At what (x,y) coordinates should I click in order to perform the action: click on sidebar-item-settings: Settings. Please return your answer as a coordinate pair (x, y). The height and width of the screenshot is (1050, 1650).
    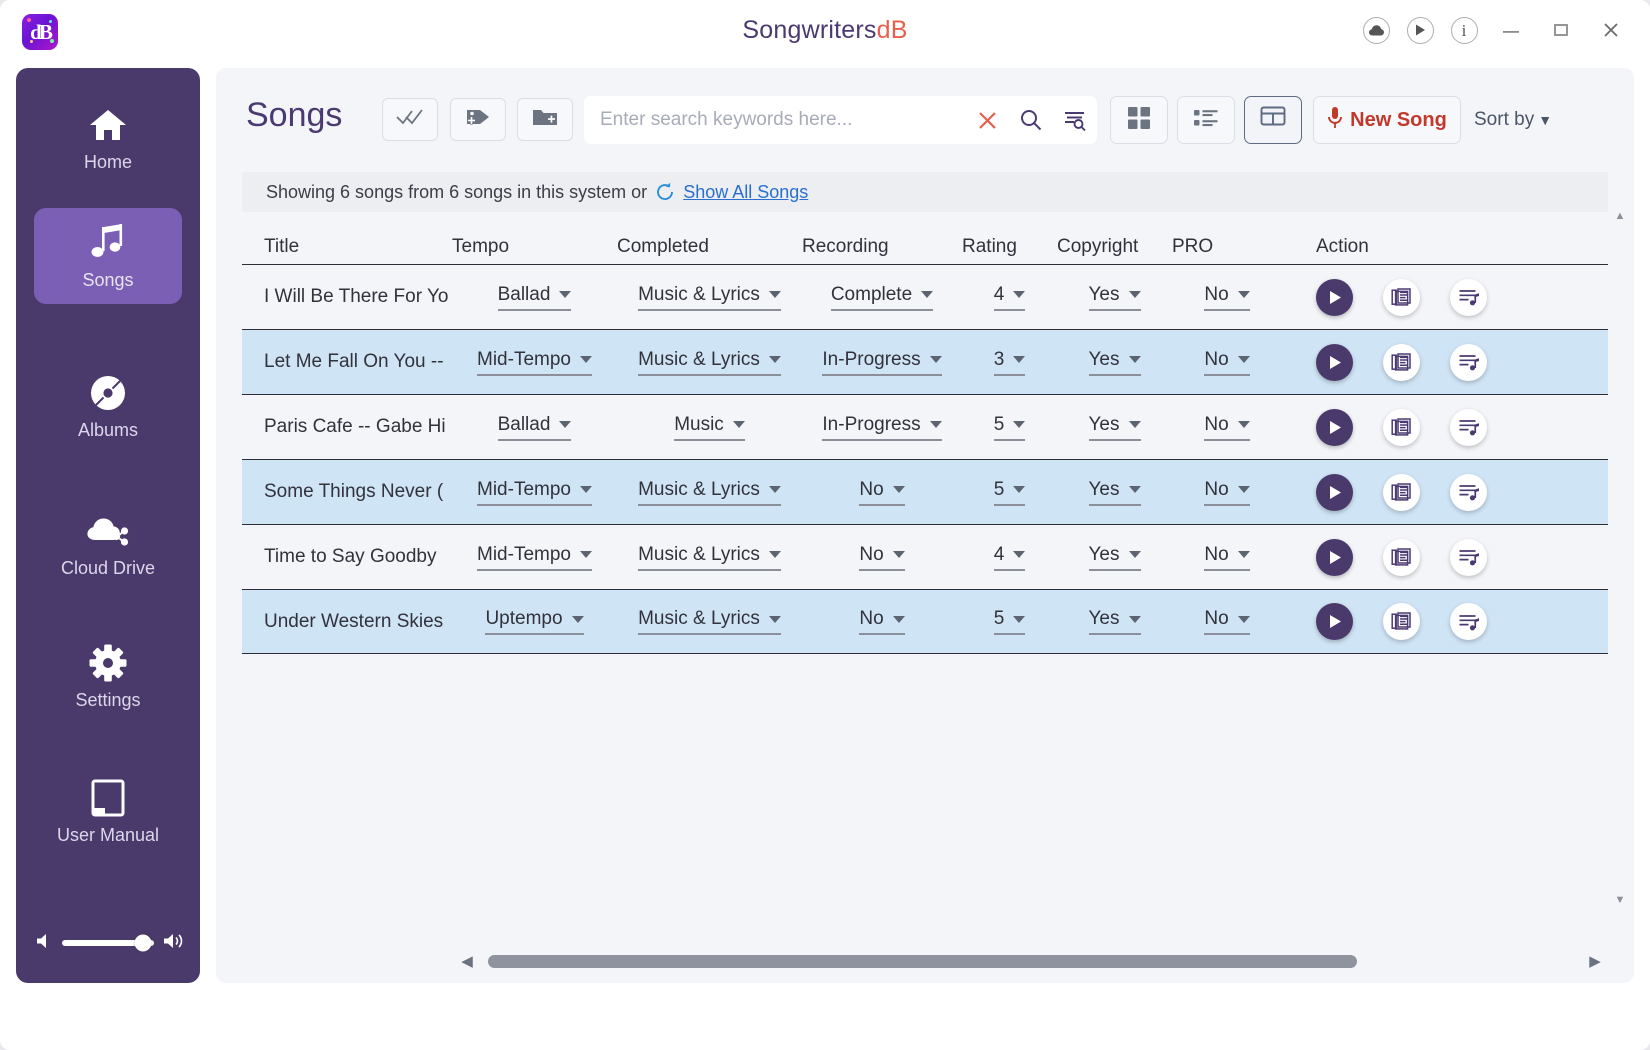
    Looking at the image, I should click on (108, 676).